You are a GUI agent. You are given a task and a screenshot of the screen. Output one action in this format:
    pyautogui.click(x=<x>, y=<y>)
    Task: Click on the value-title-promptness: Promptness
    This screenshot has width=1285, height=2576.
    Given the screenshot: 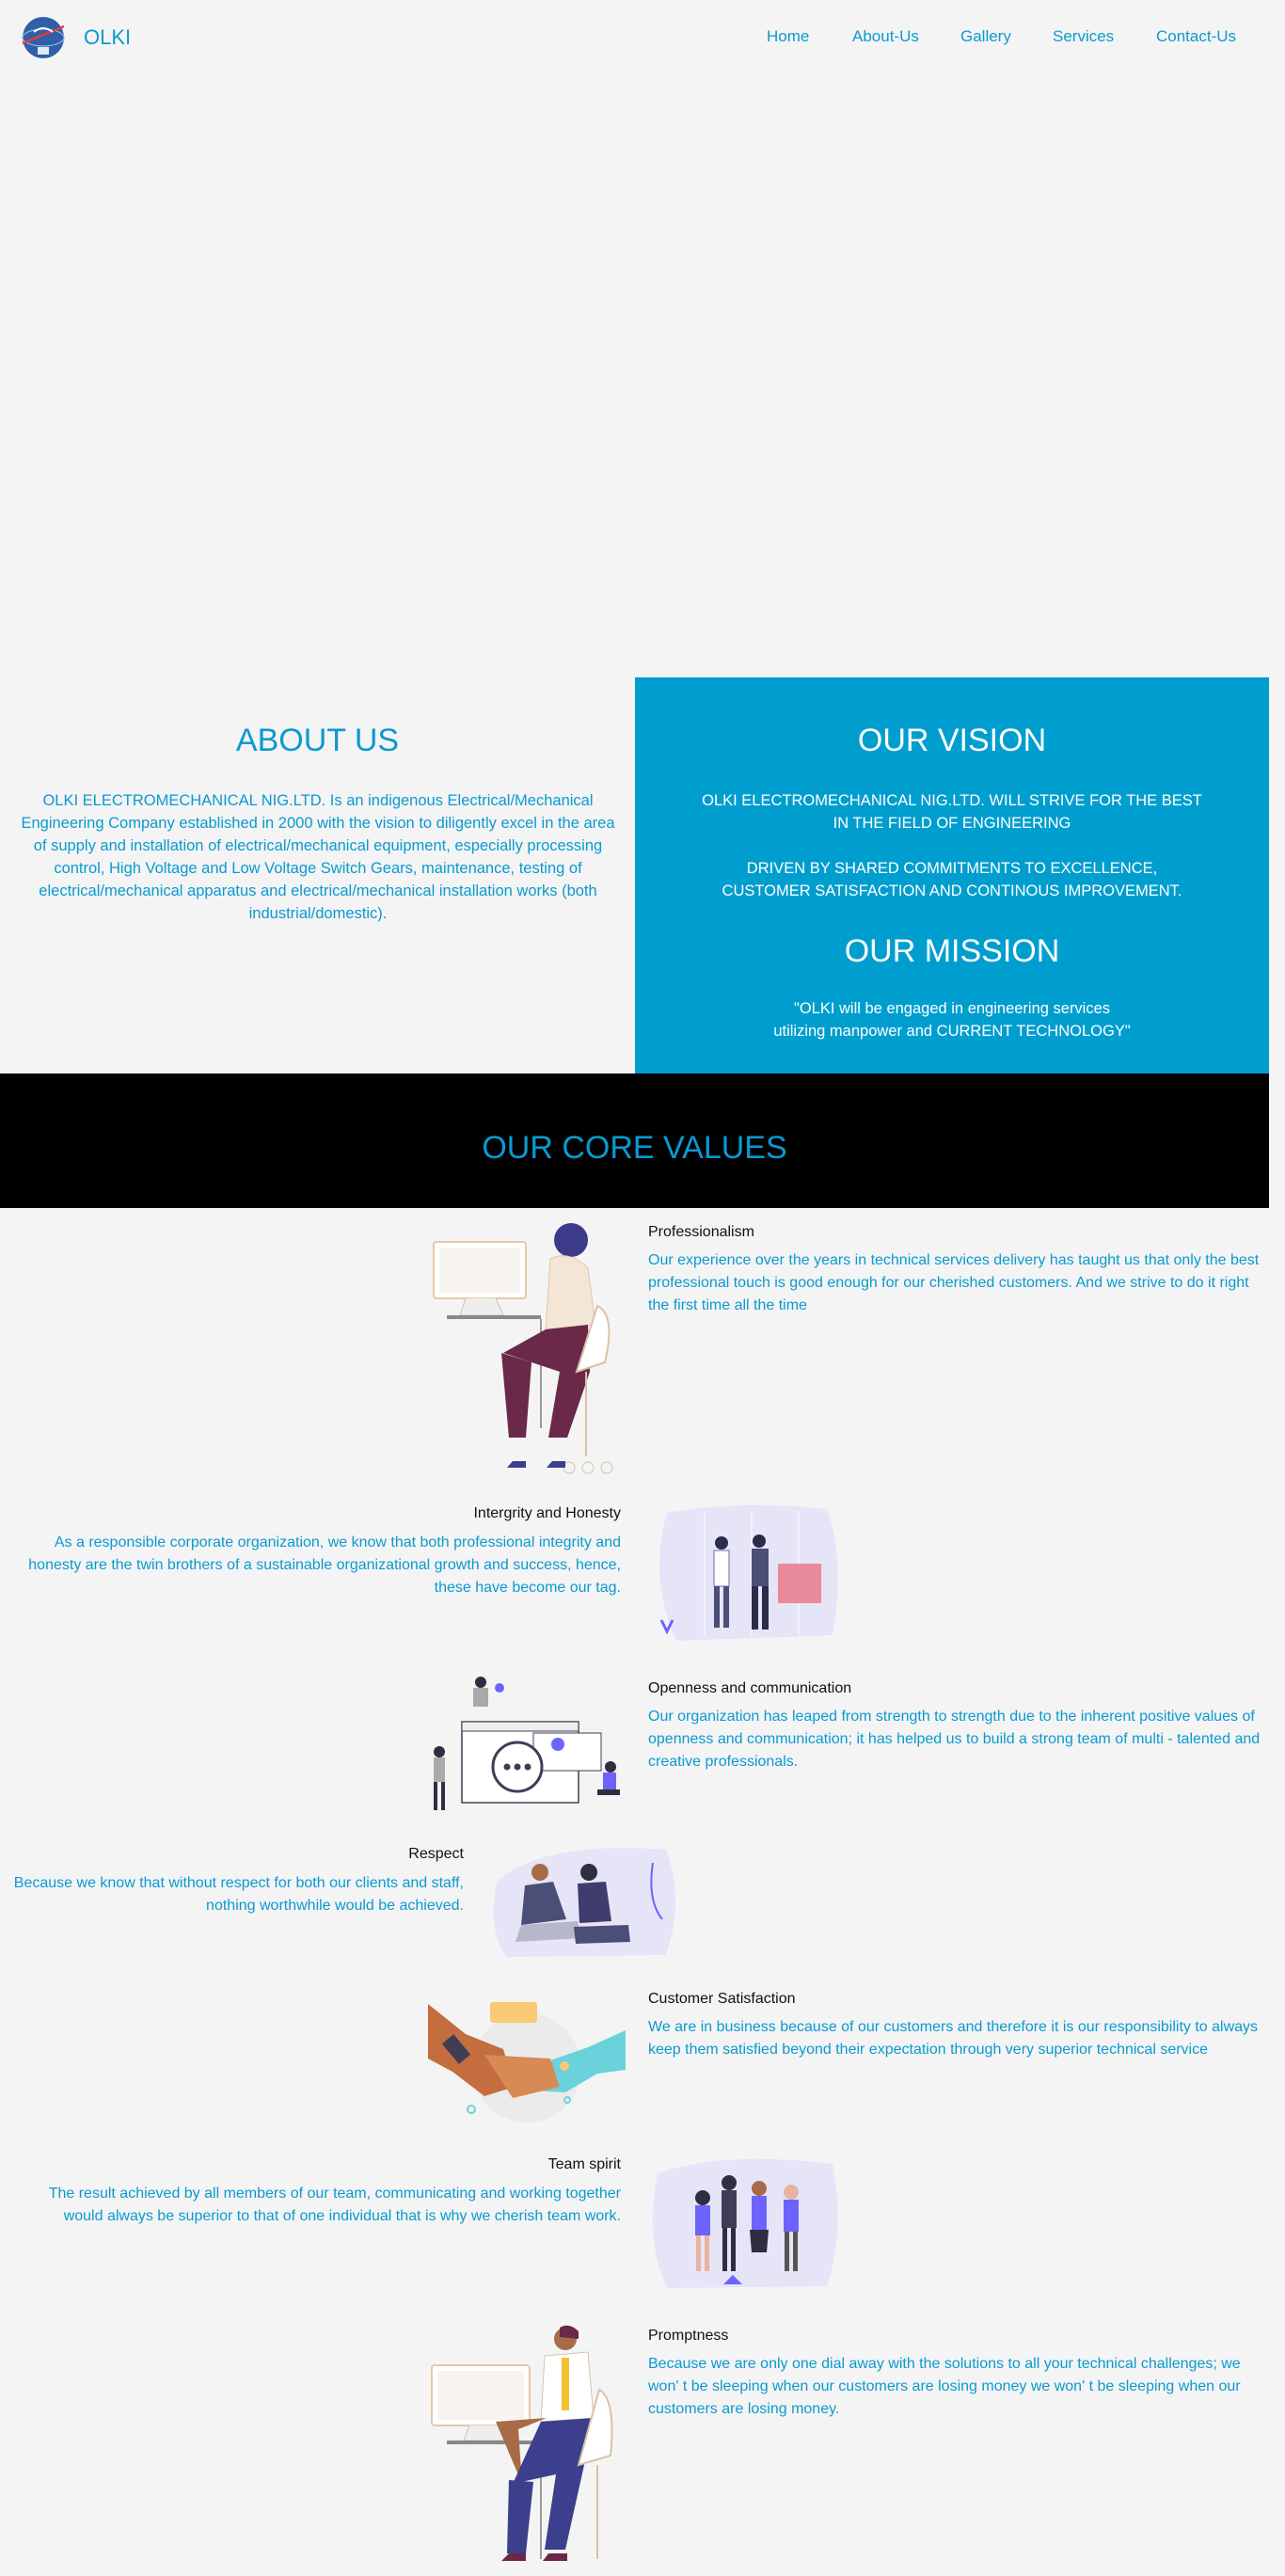 What is the action you would take?
    pyautogui.click(x=688, y=2336)
    